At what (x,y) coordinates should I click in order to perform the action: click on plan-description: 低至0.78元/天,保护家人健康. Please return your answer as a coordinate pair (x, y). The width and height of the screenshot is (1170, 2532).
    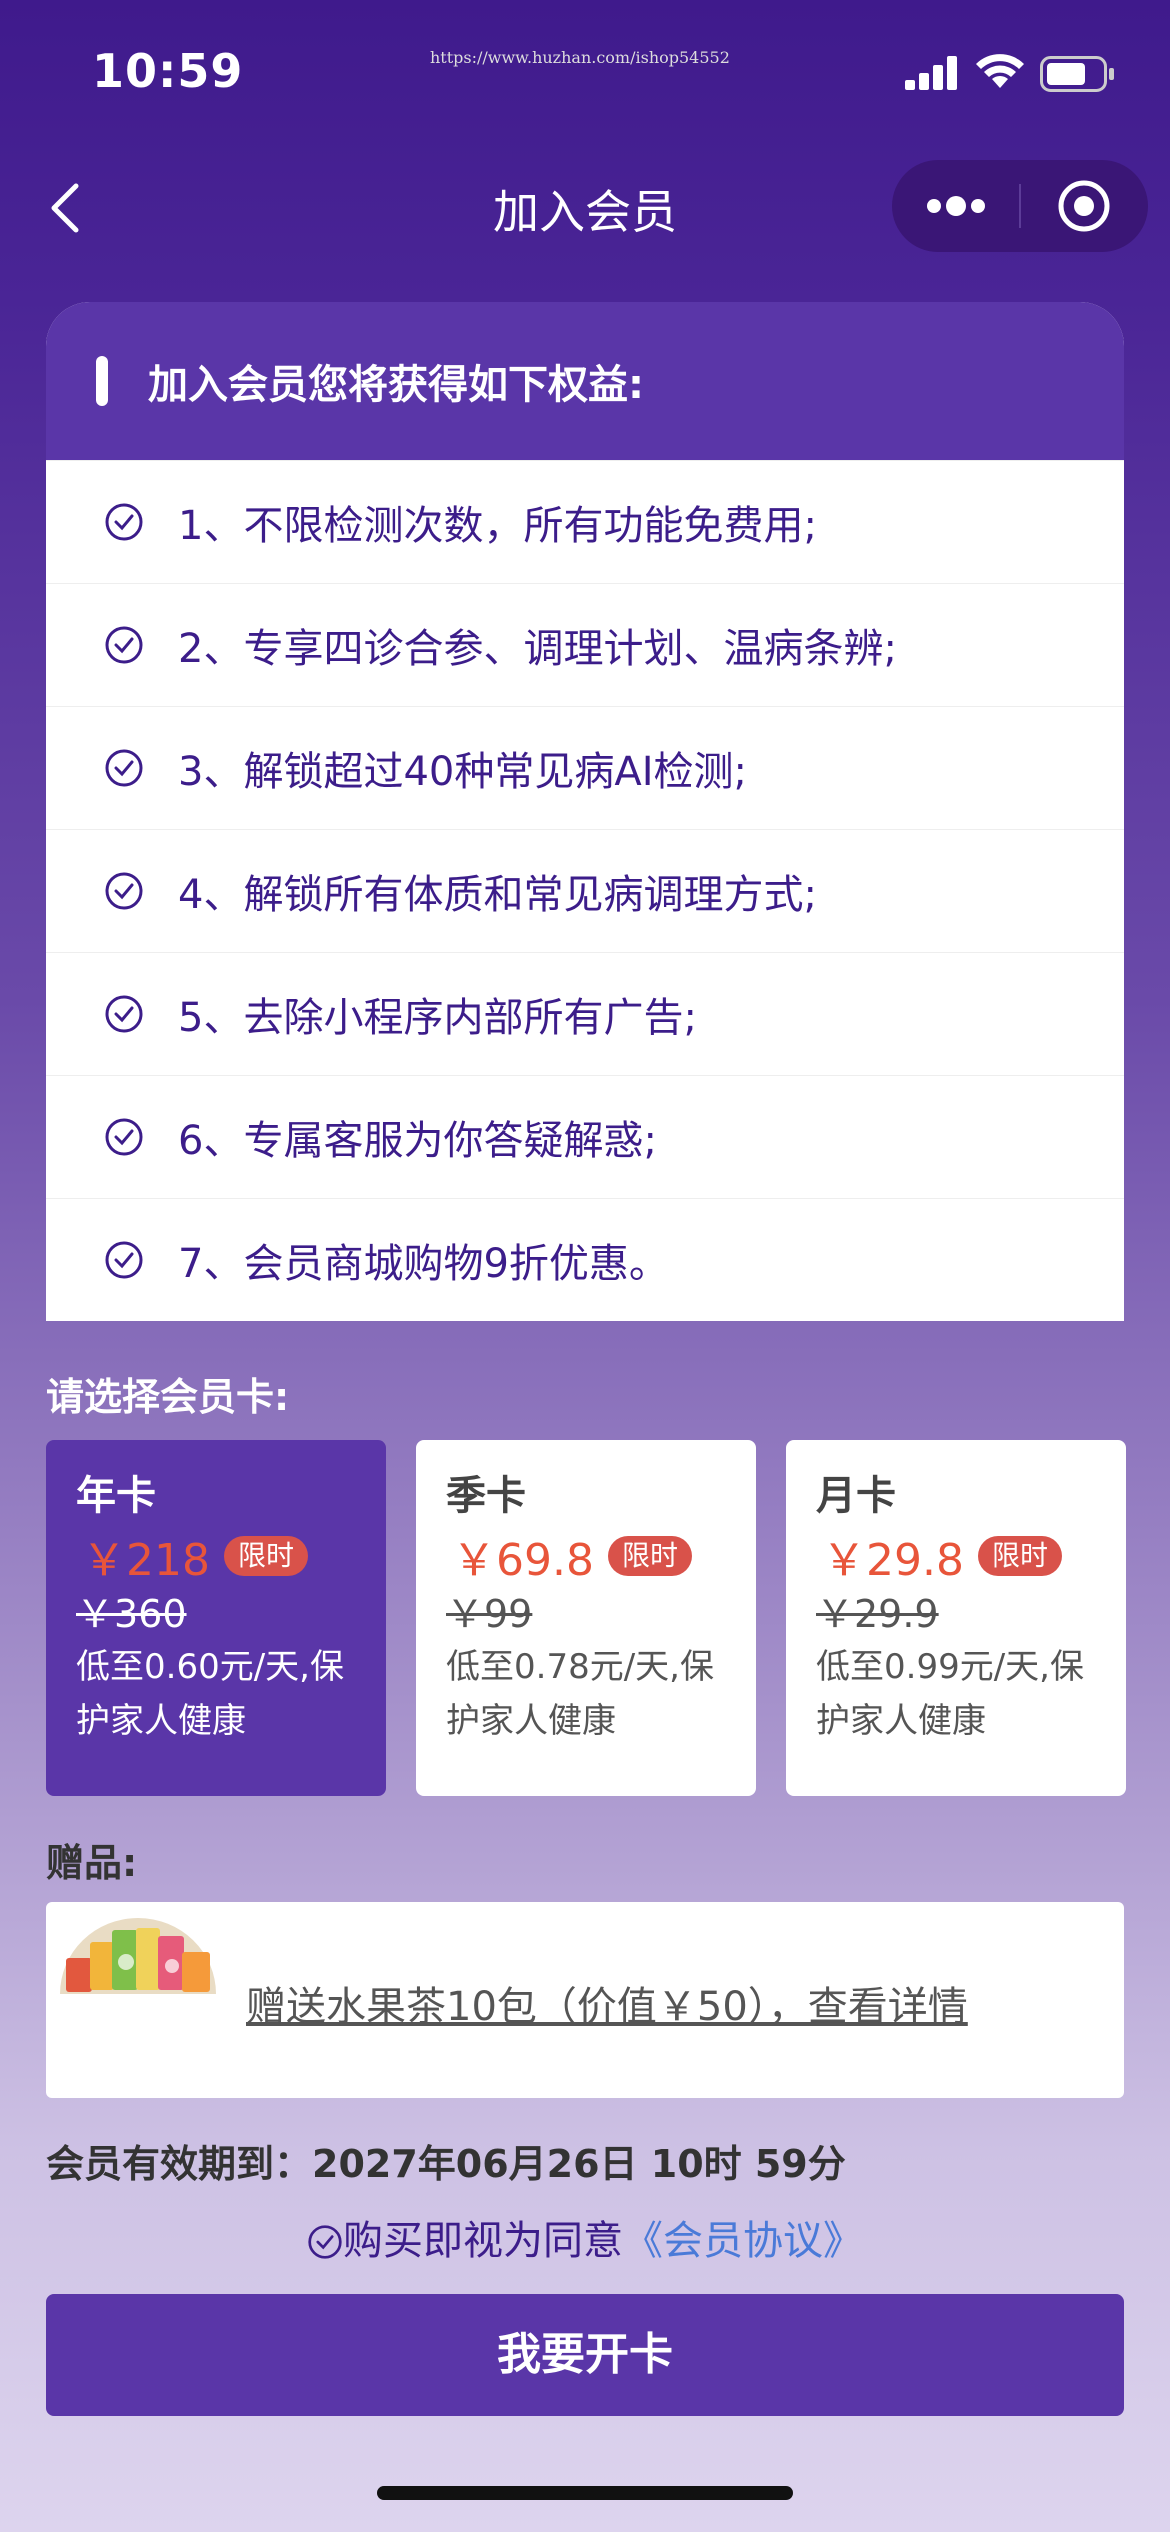
    Looking at the image, I should click on (580, 1694).